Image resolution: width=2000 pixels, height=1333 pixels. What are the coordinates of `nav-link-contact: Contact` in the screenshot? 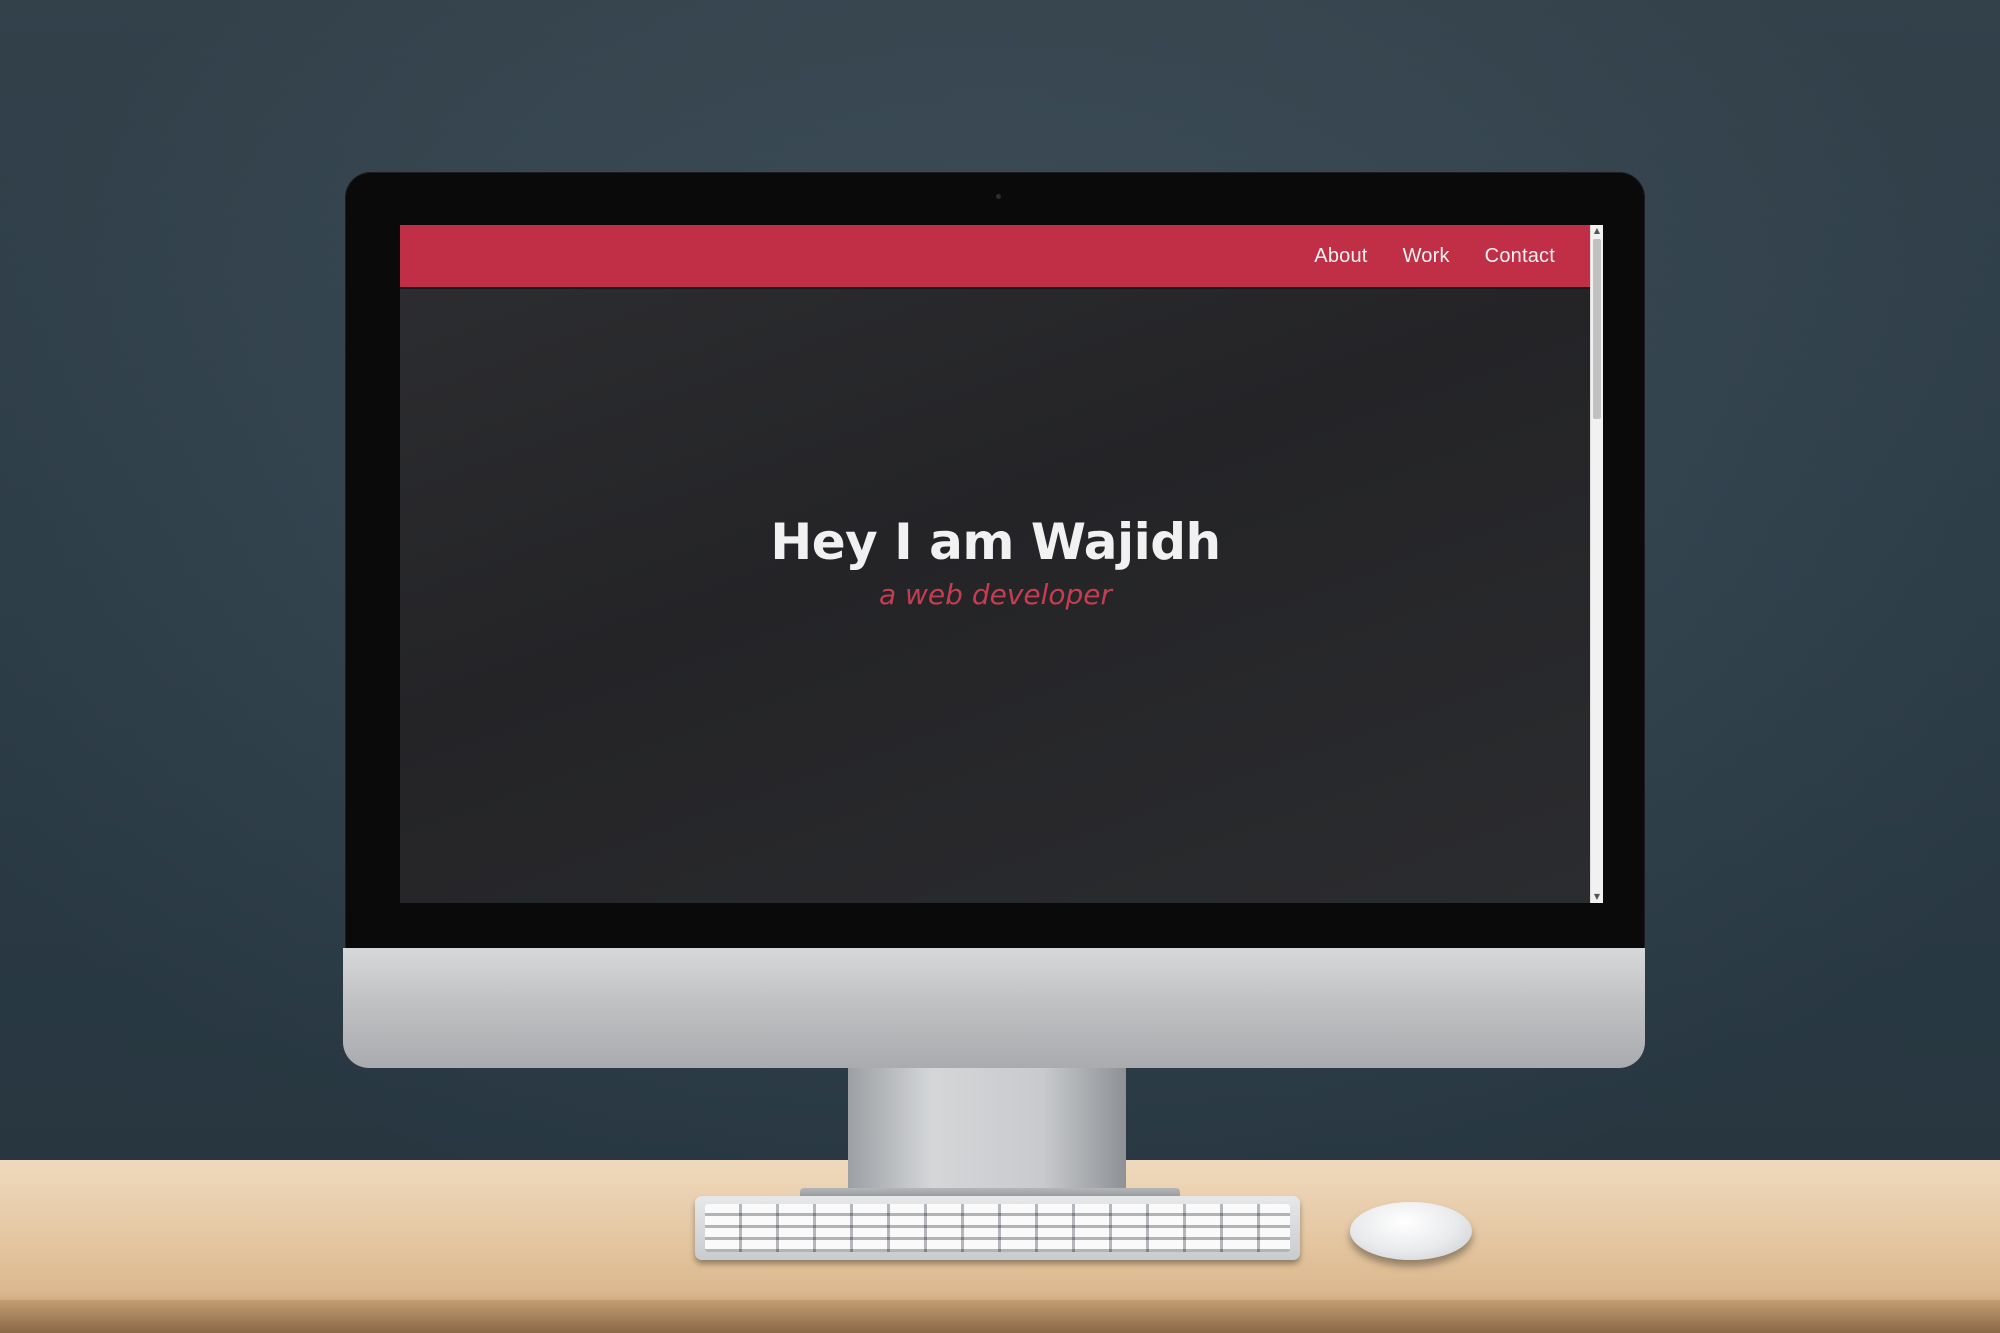 It's located at (1520, 256).